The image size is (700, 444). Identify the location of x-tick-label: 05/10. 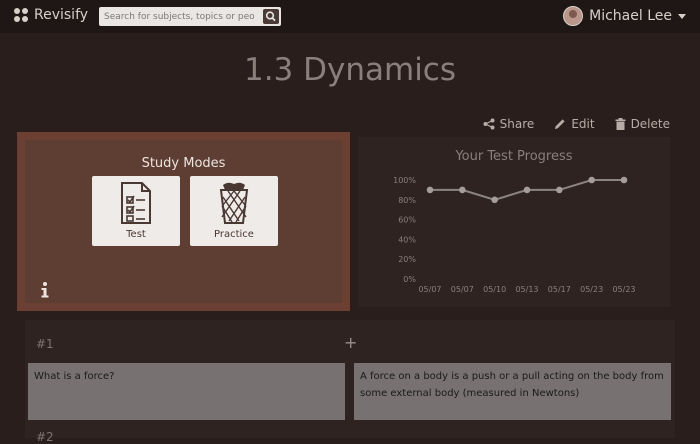
(494, 289).